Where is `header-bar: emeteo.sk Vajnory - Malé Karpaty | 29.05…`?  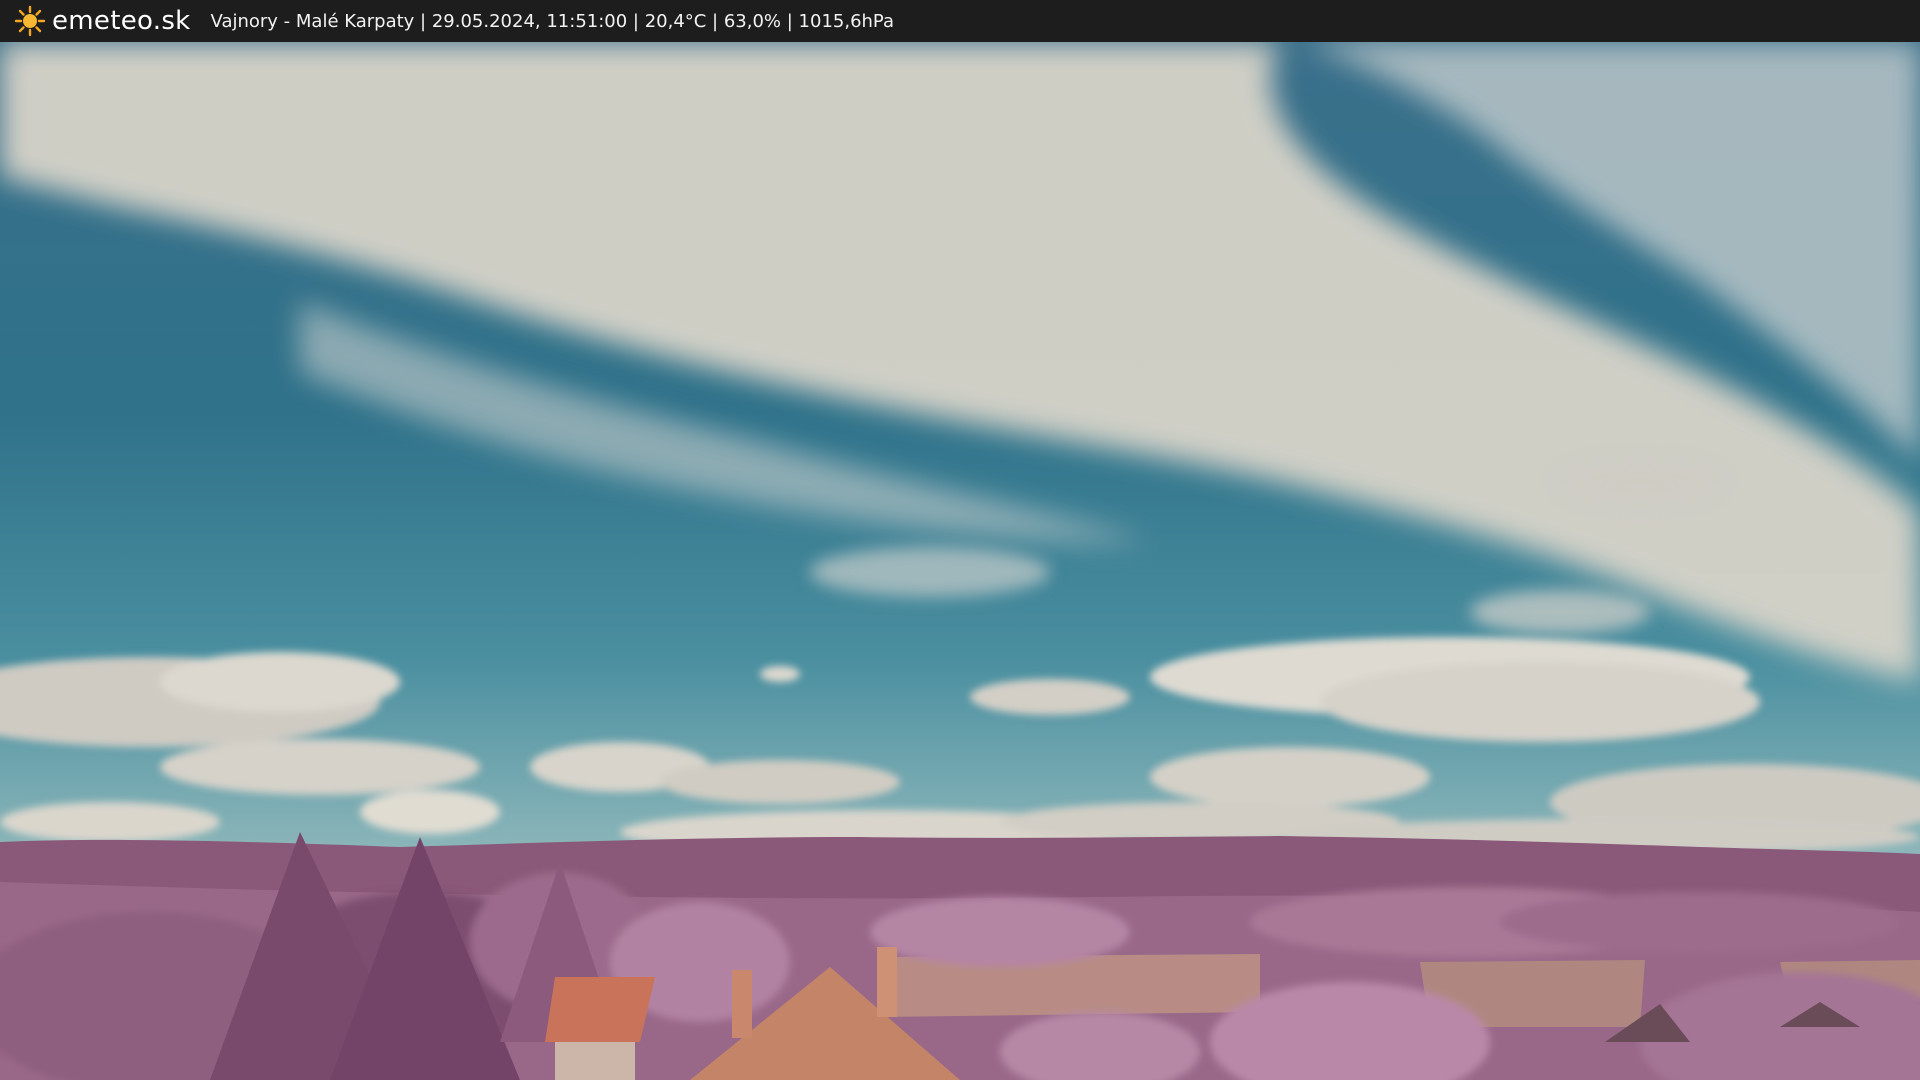
header-bar: emeteo.sk Vajnory - Malé Karpaty | 29.05… is located at coordinates (960, 21).